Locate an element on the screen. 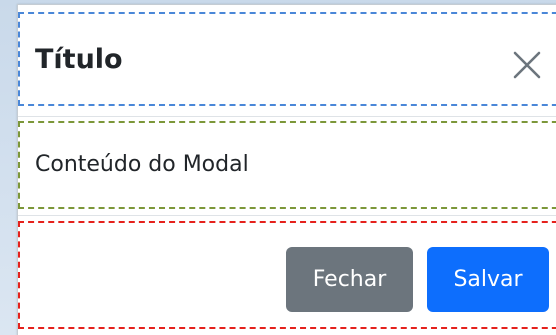  footer-divider is located at coordinates (287, 215).